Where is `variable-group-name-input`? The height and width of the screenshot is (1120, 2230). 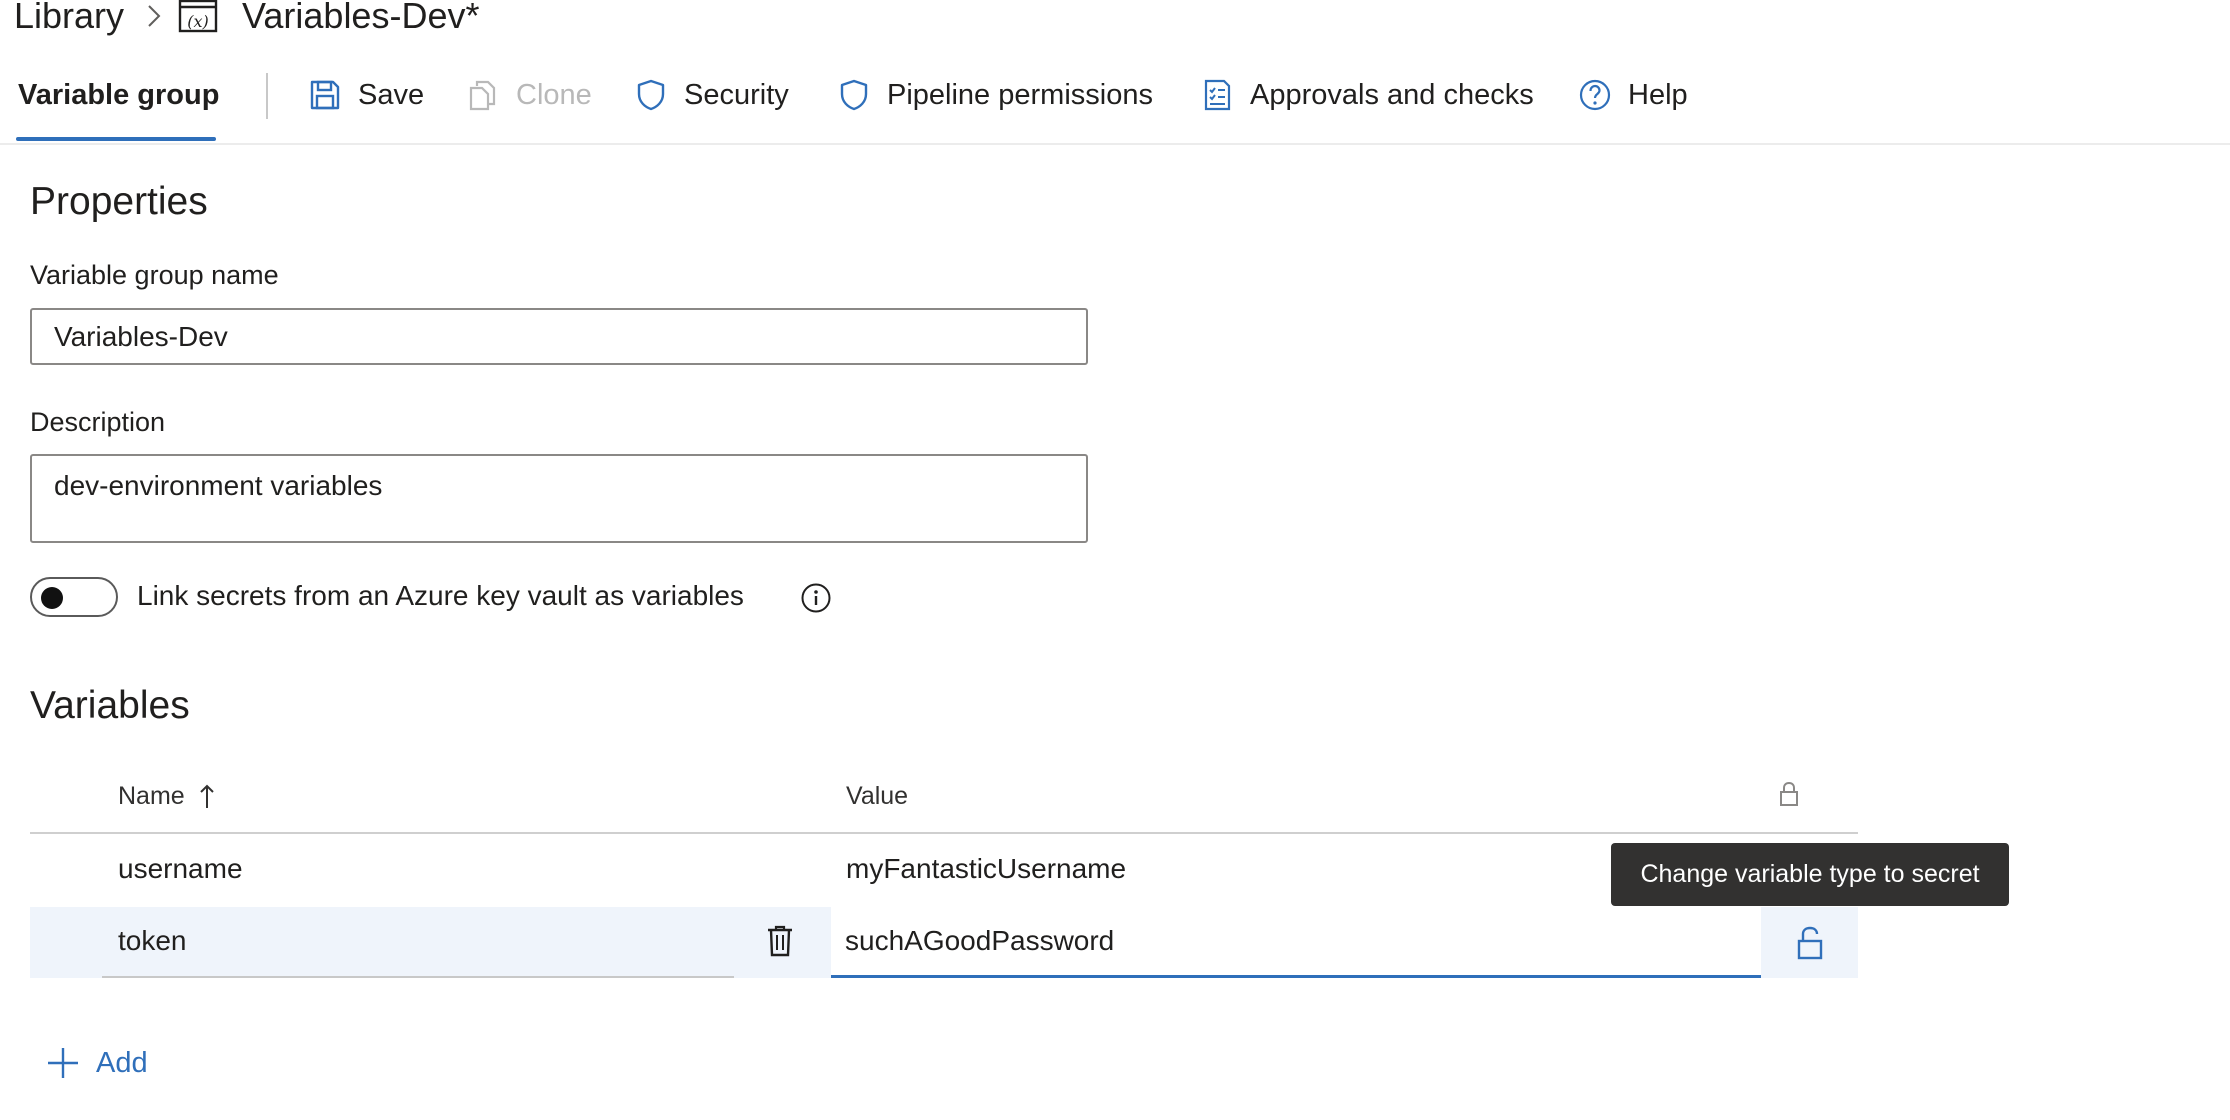 variable-group-name-input is located at coordinates (559, 336).